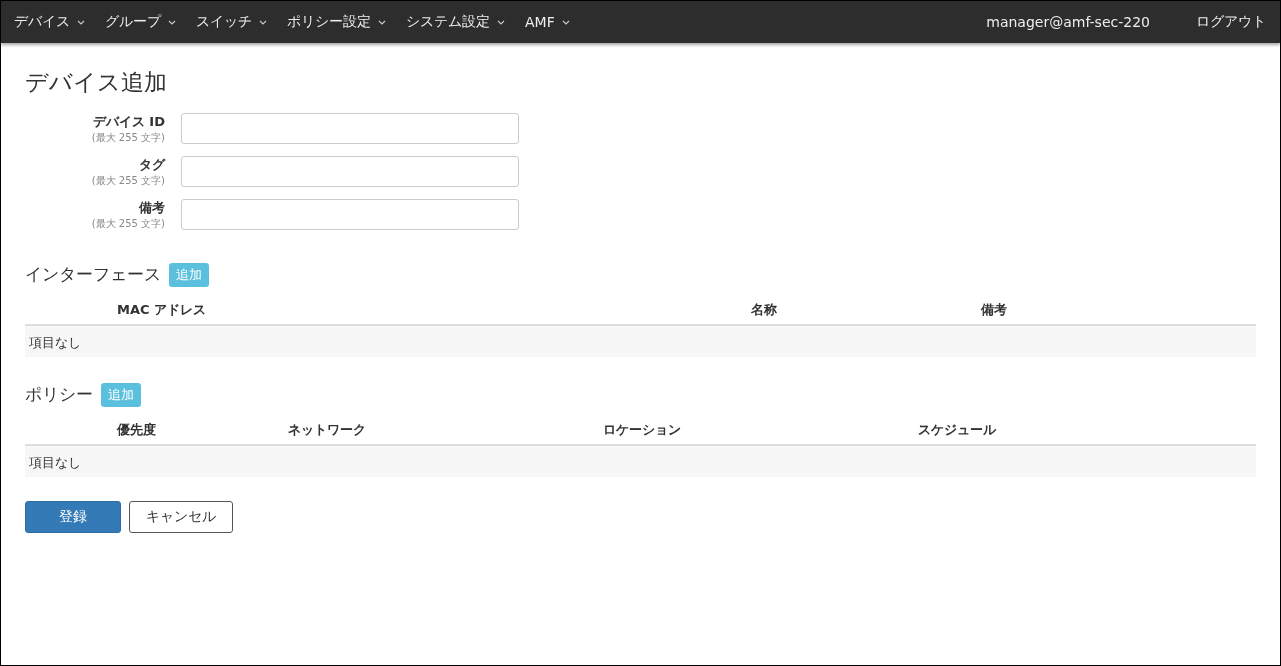 The height and width of the screenshot is (666, 1281). What do you see at coordinates (547, 22) in the screenshot?
I see `nav-menu: AMF` at bounding box center [547, 22].